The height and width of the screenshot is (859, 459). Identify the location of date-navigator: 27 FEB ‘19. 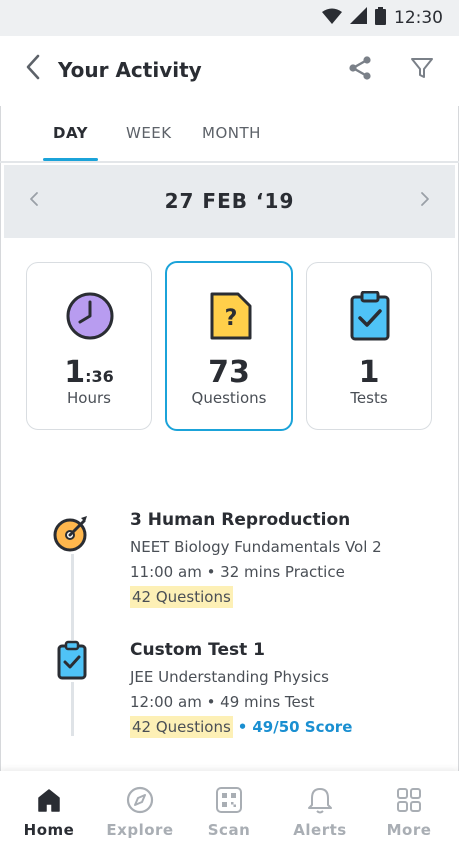
(229, 201).